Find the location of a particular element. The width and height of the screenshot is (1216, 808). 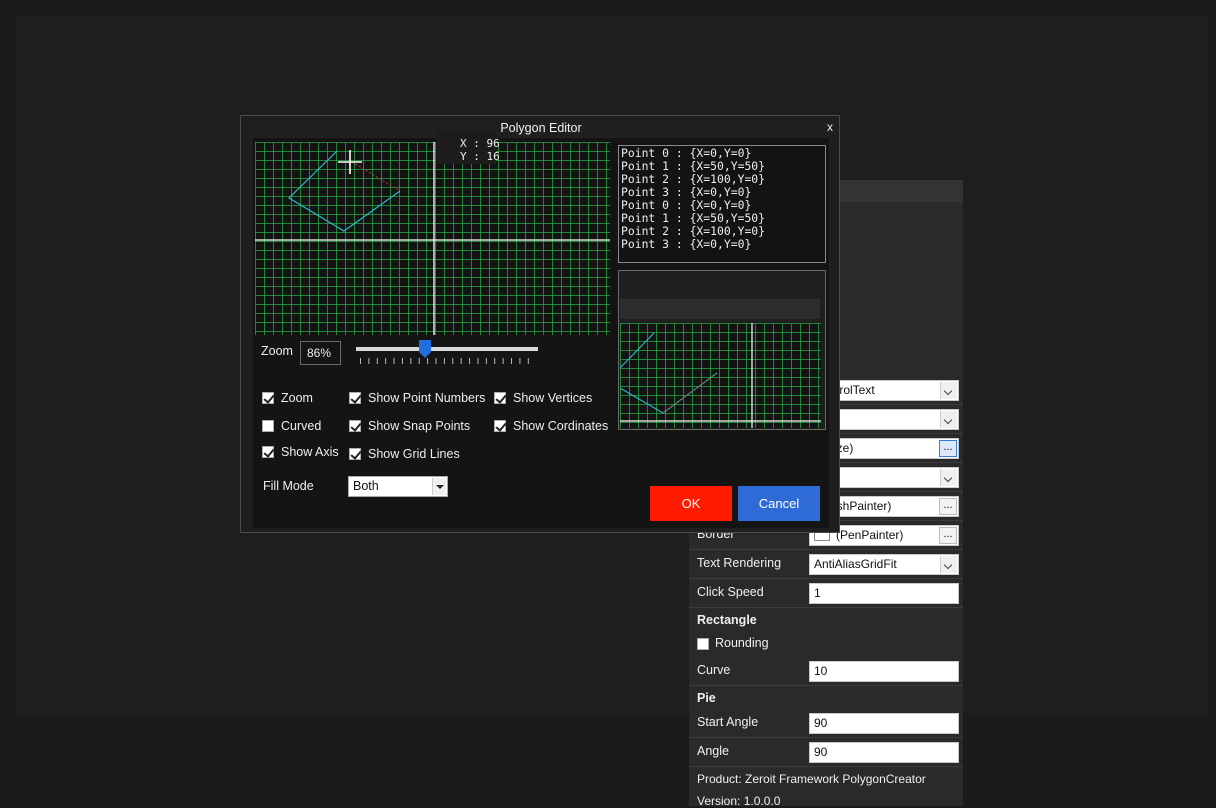

curve-input: 10 is located at coordinates (884, 671).